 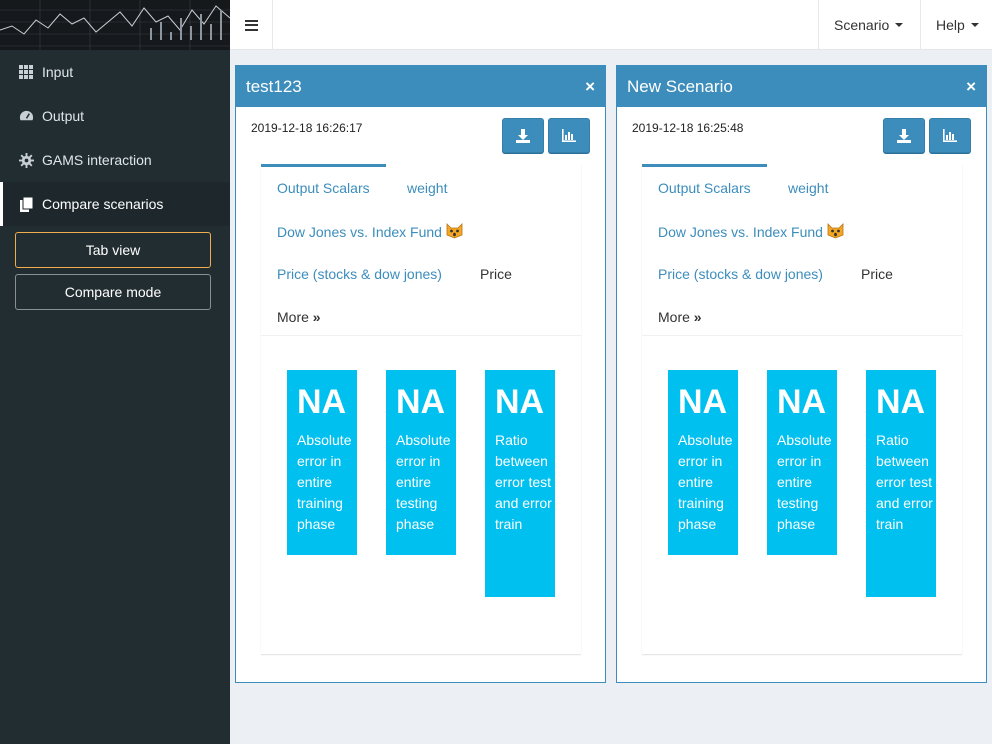 What do you see at coordinates (26, 204) in the screenshot?
I see `files-icon` at bounding box center [26, 204].